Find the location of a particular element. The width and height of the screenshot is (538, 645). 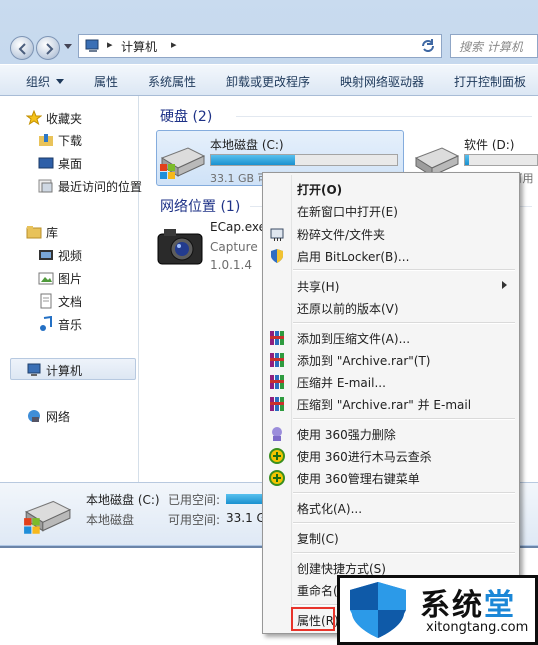

nav-music-label: 音乐 is located at coordinates (70, 325).